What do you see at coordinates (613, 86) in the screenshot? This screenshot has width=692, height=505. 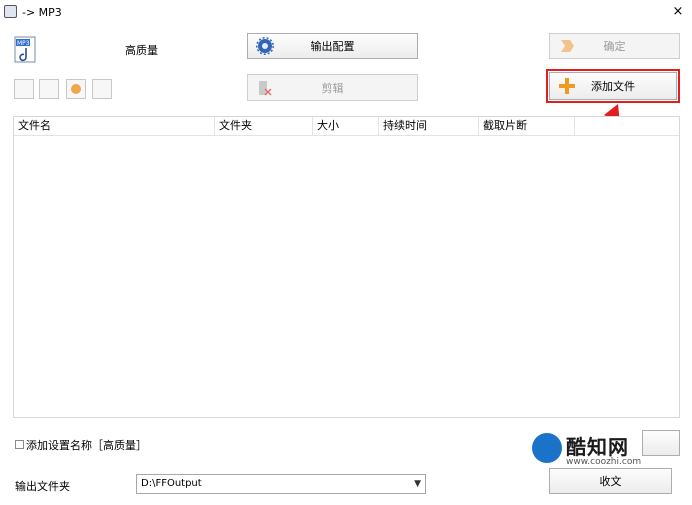 I see `annotation-highlight` at bounding box center [613, 86].